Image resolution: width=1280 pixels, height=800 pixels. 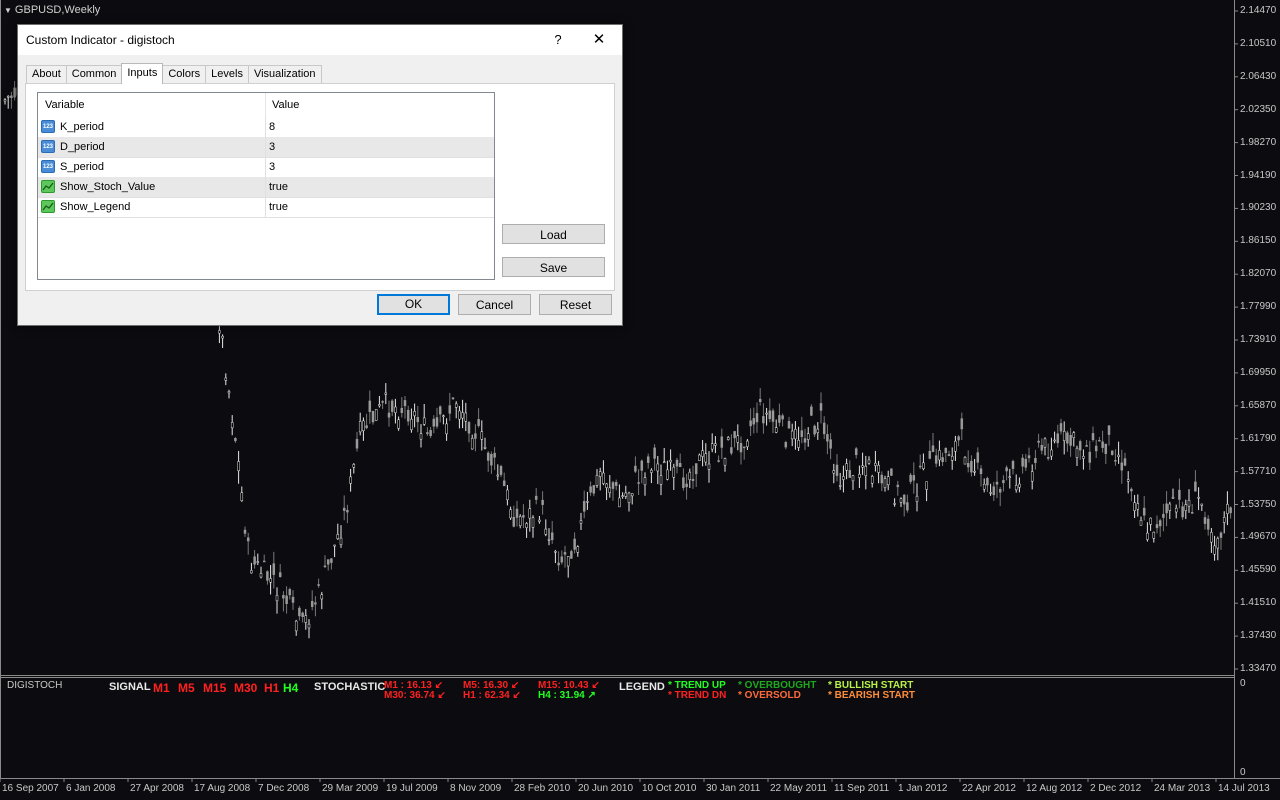 I want to click on dropdown-arrow-icon: ▼, so click(x=8, y=10).